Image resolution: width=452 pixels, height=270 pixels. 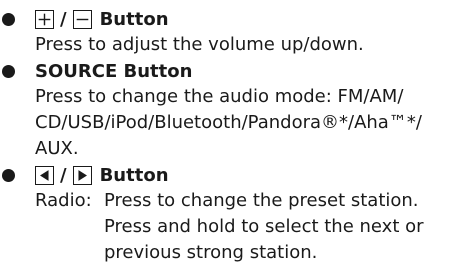 I want to click on minus-box-icon, so click(x=82, y=19).